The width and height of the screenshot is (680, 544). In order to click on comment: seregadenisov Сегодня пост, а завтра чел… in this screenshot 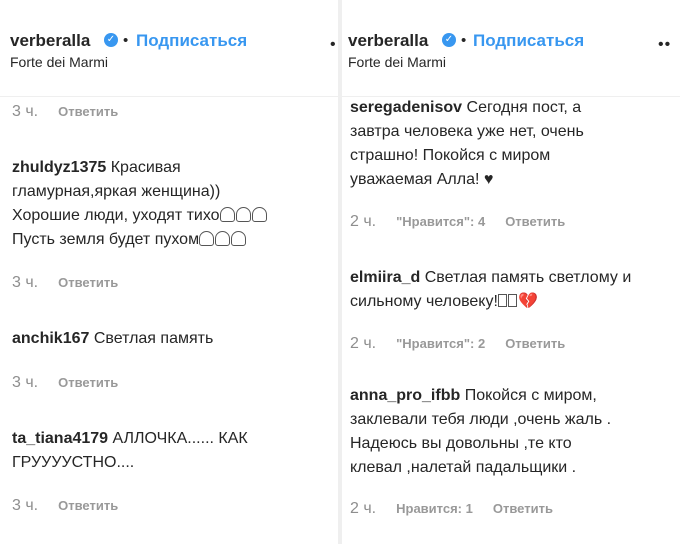, I will do `click(513, 144)`.